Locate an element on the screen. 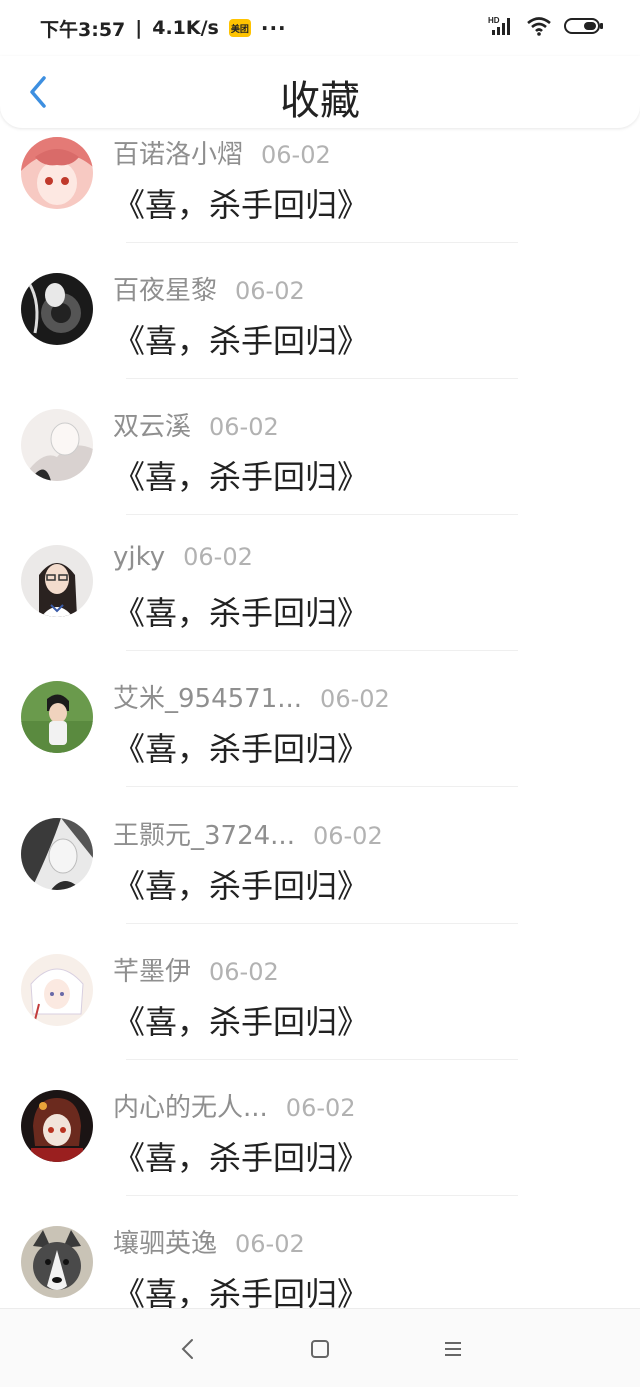 Image resolution: width=640 pixels, height=1387 pixels. item-meta: 壤驷英逸 06-02 is located at coordinates (209, 1241).